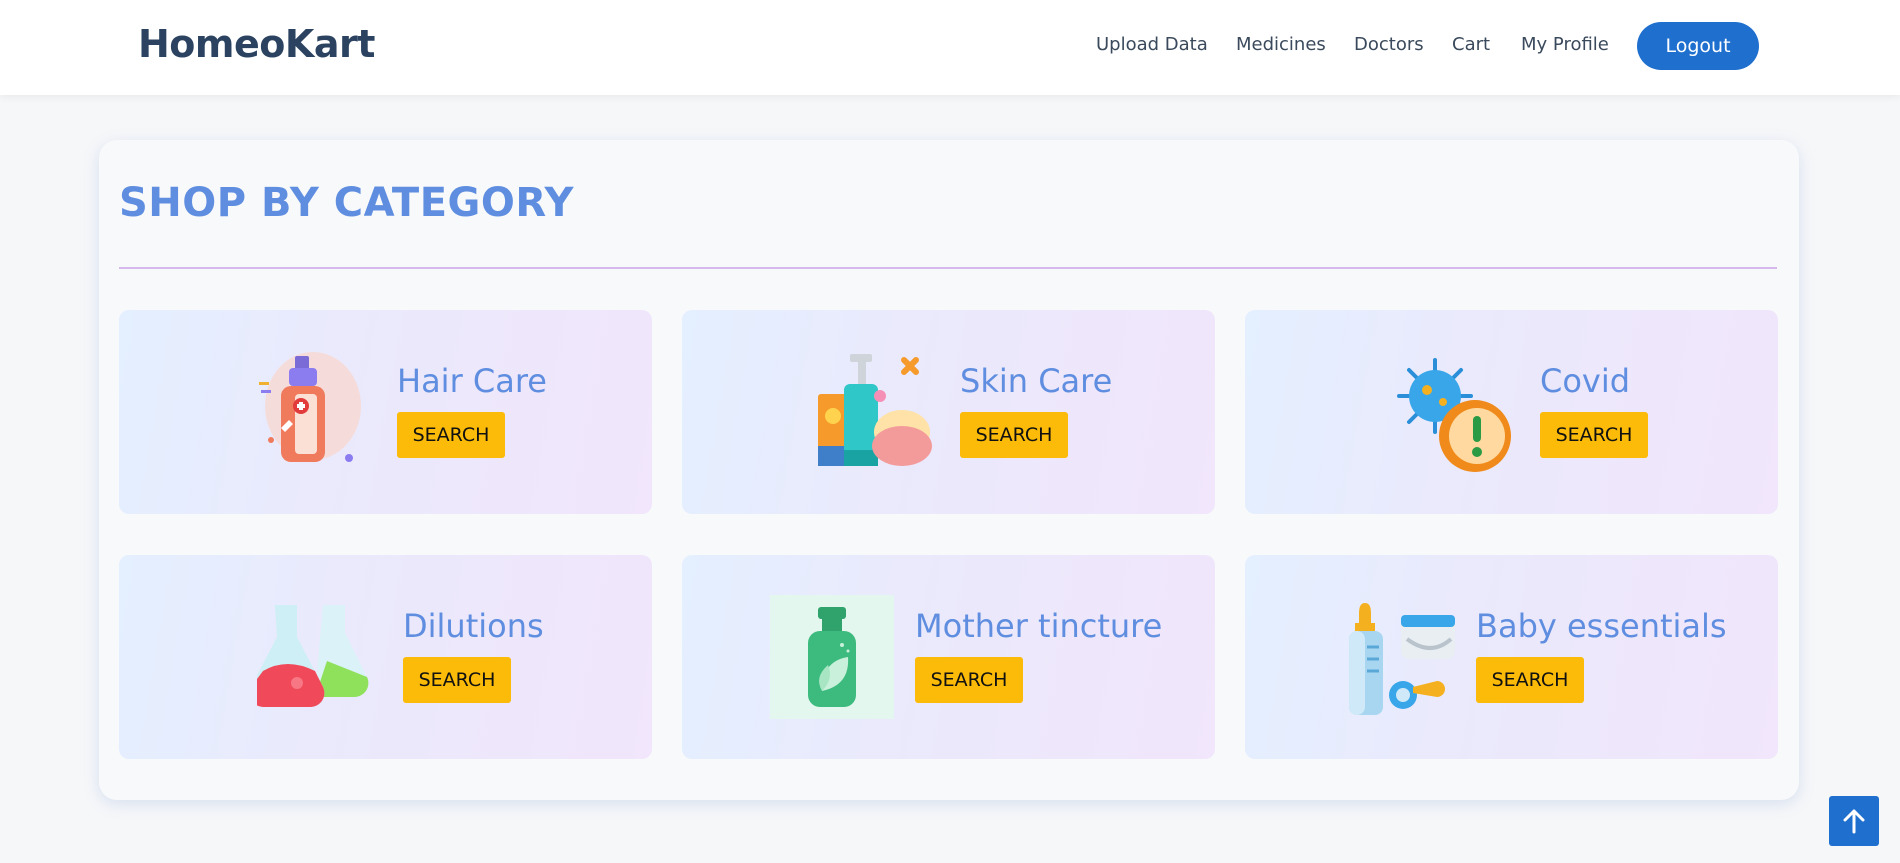  Describe the element at coordinates (1601, 626) in the screenshot. I see `category-name: Baby essentials` at that location.